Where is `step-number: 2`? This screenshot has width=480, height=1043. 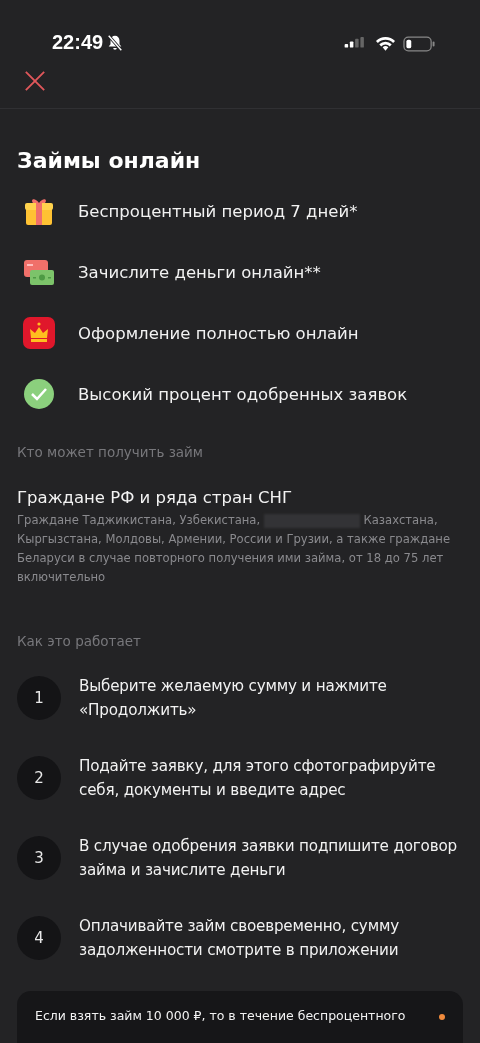 step-number: 2 is located at coordinates (39, 778).